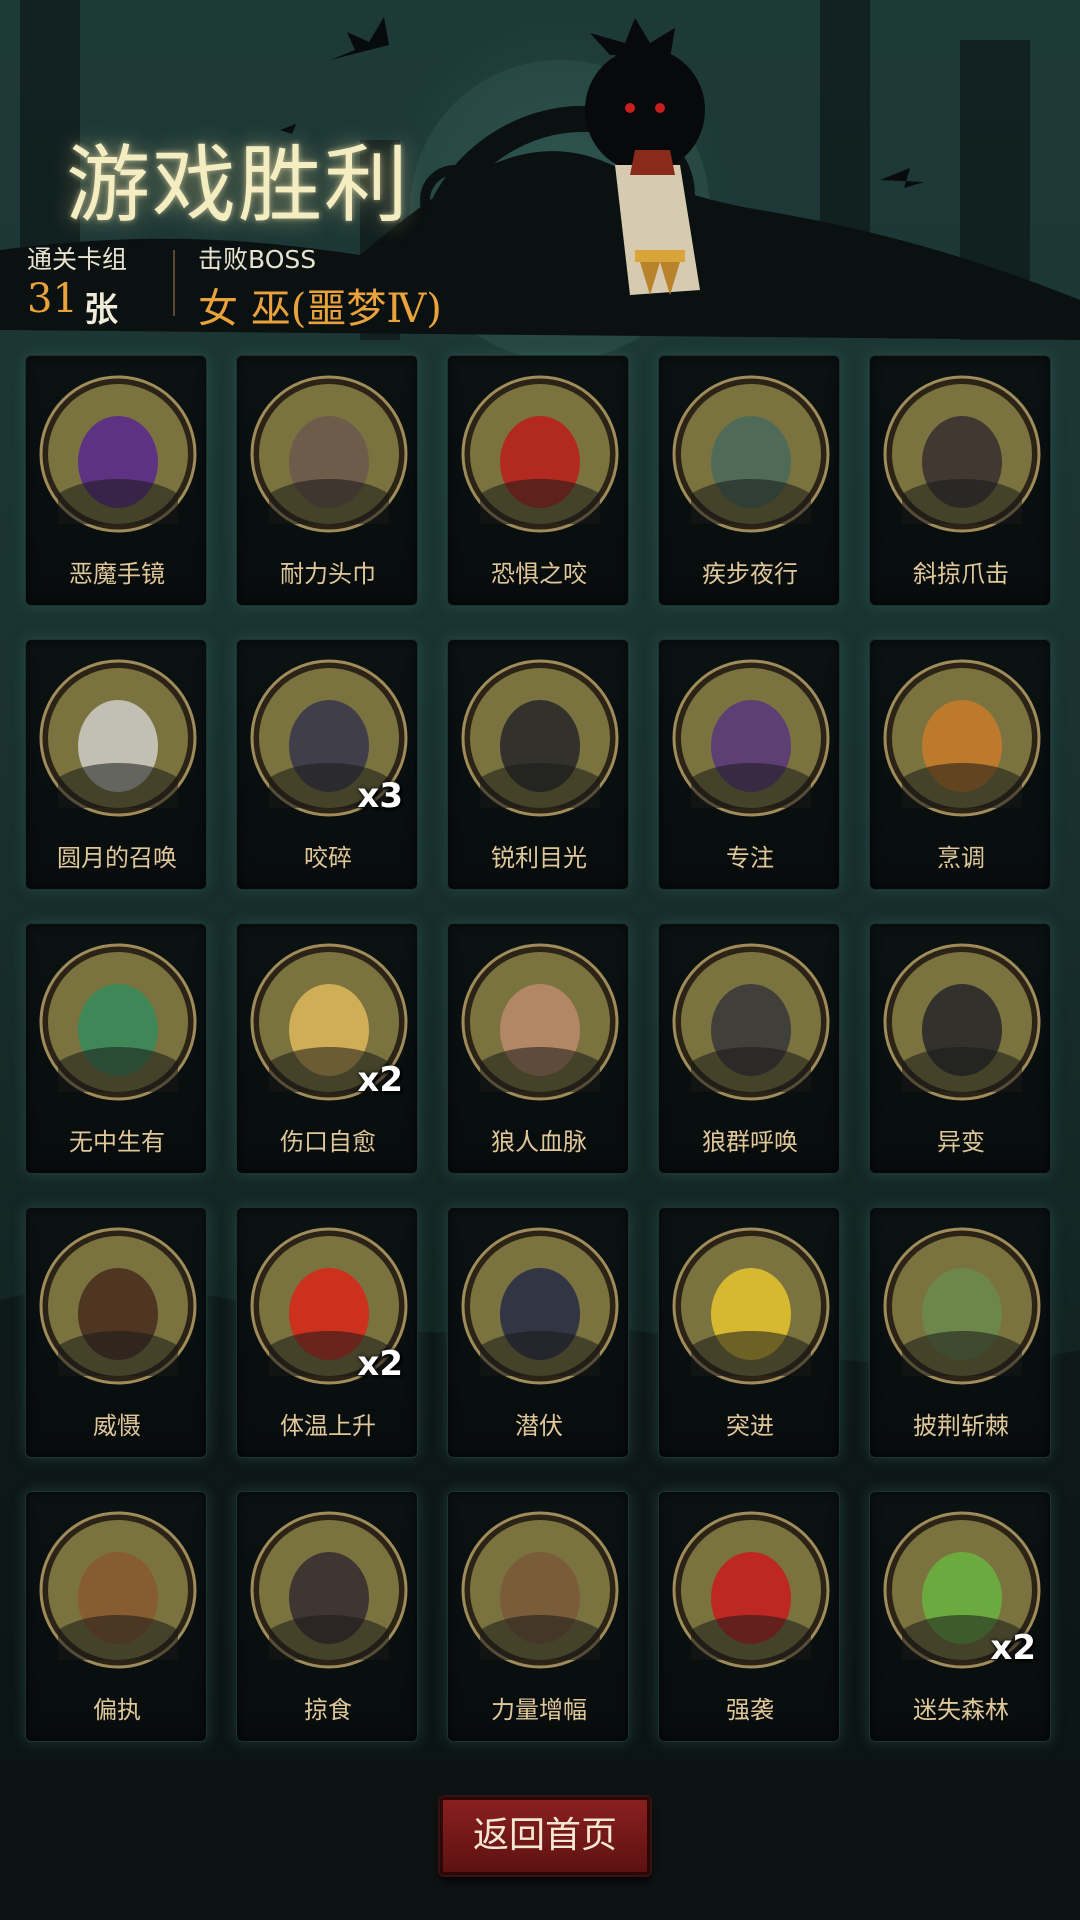 This screenshot has height=1920, width=1080. What do you see at coordinates (320, 309) in the screenshot?
I see `boss-name: 女 巫(噩梦Ⅳ)` at bounding box center [320, 309].